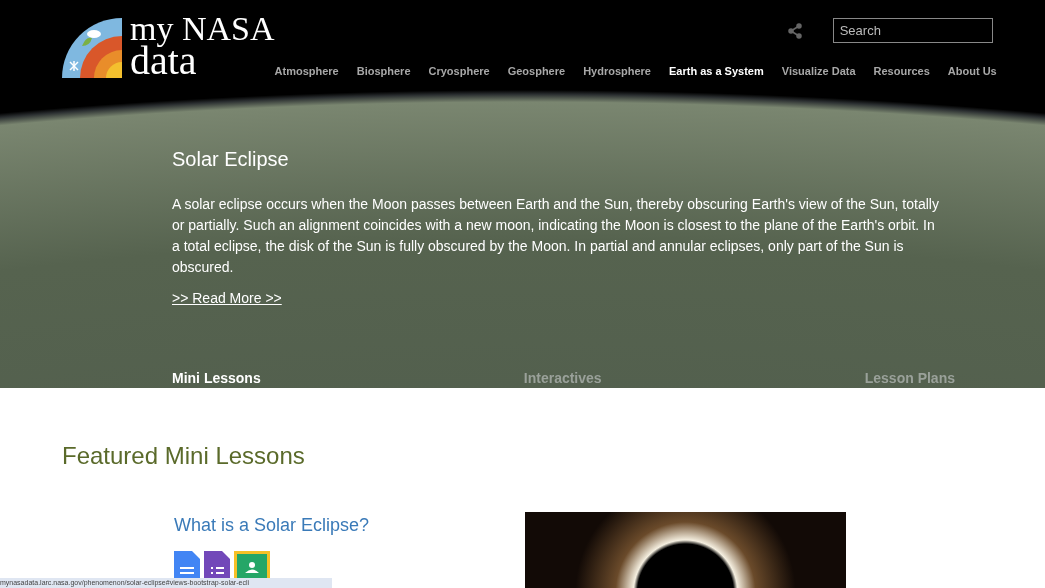  What do you see at coordinates (217, 566) in the screenshot?
I see `form-icon` at bounding box center [217, 566].